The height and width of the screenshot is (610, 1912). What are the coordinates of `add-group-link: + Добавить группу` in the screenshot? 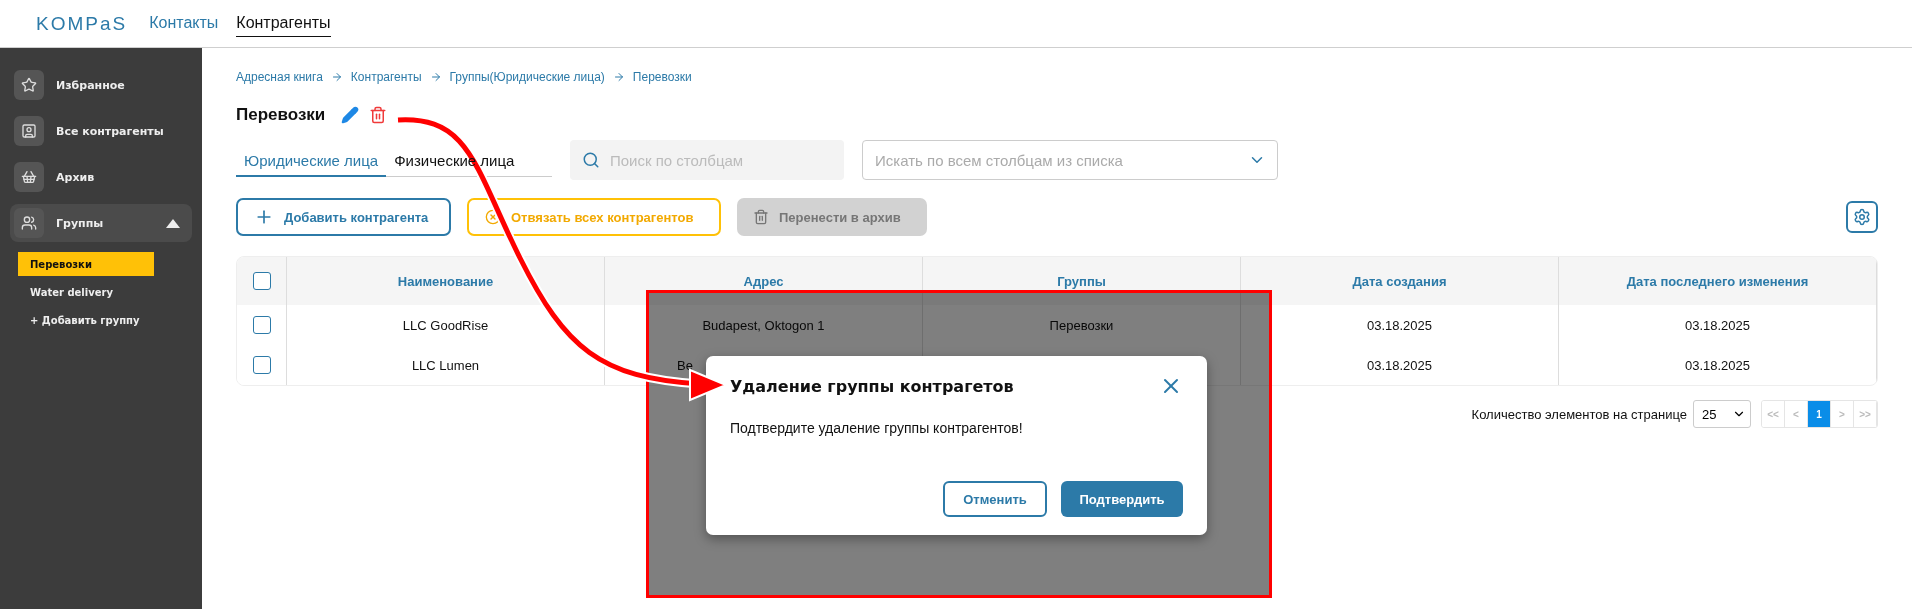 It's located at (86, 320).